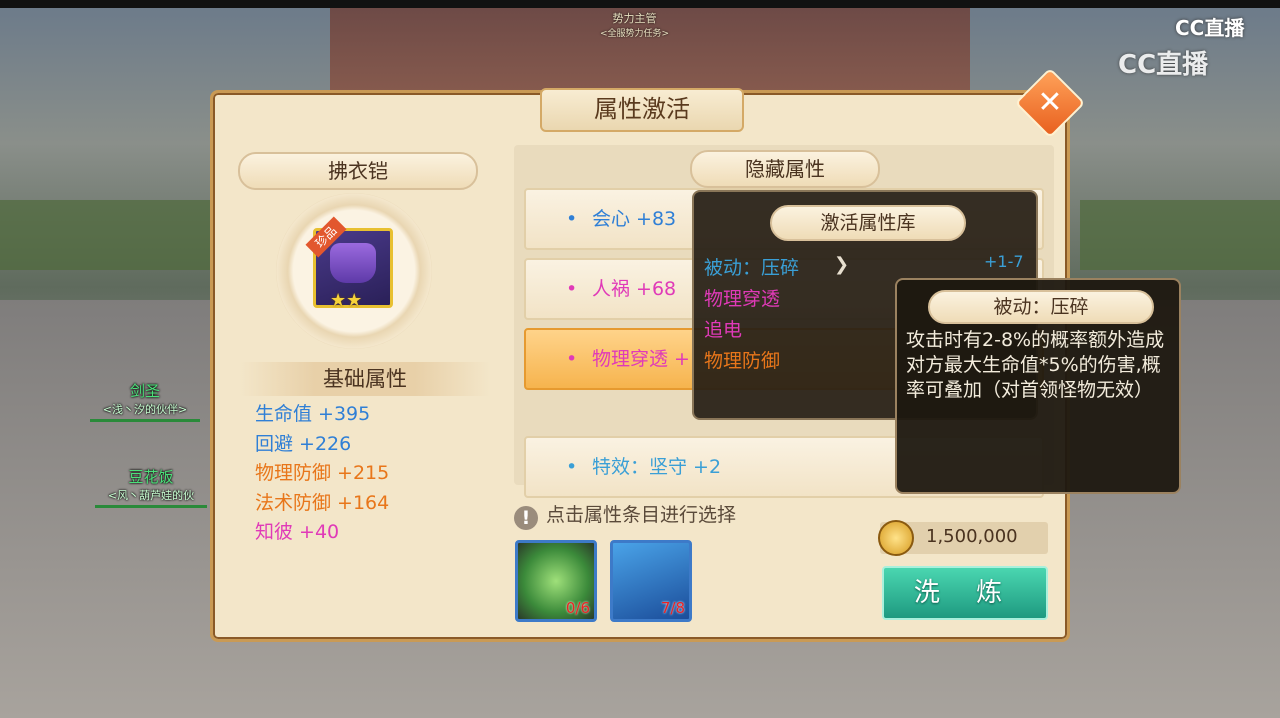  What do you see at coordinates (672, 608) in the screenshot?
I see `material-count: 7/8` at bounding box center [672, 608].